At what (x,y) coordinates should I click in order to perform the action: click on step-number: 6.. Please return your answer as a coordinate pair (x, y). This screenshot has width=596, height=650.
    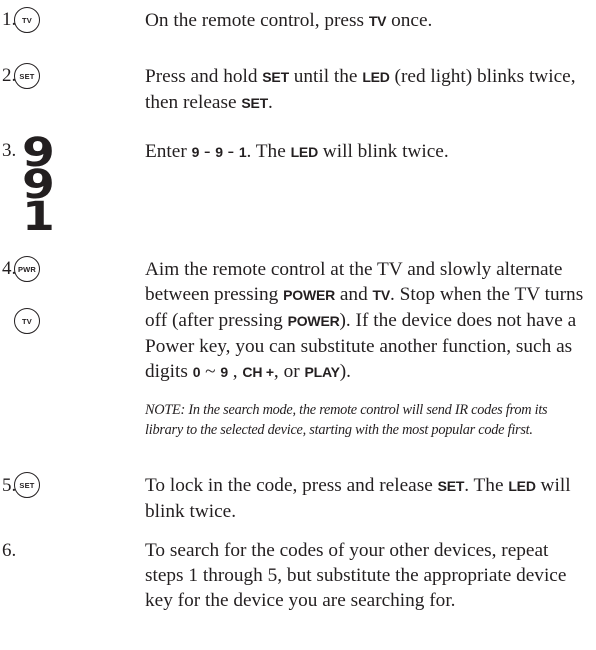
    Looking at the image, I should click on (9, 550).